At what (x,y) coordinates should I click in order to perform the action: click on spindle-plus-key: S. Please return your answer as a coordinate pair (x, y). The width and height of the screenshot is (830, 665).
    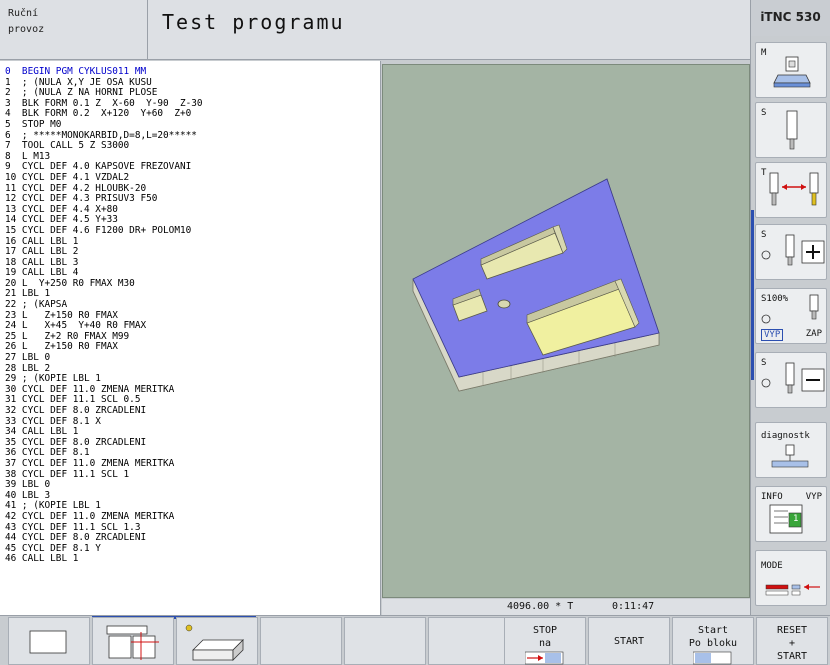
    Looking at the image, I should click on (791, 252).